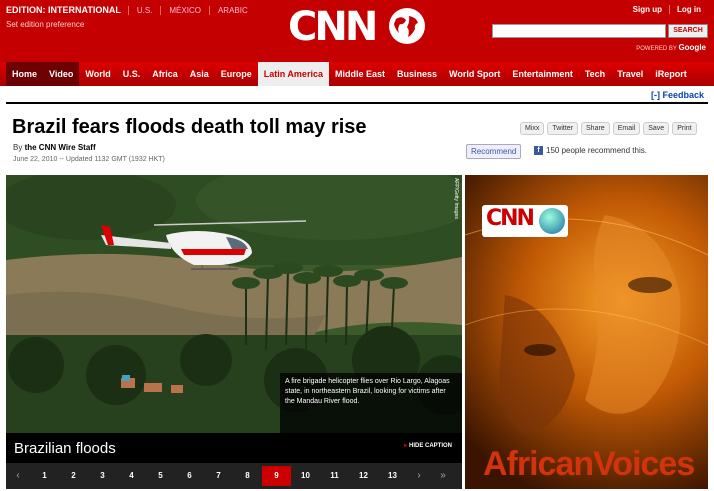  I want to click on last-page-arrow-icon: », so click(443, 476).